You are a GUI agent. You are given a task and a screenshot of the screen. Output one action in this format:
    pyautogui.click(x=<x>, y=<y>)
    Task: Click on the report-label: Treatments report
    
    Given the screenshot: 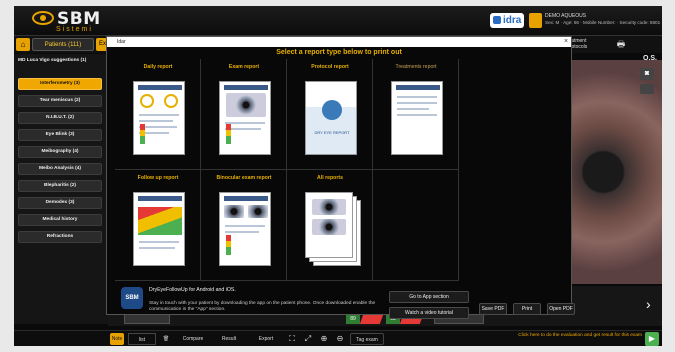 What is the action you would take?
    pyautogui.click(x=416, y=67)
    